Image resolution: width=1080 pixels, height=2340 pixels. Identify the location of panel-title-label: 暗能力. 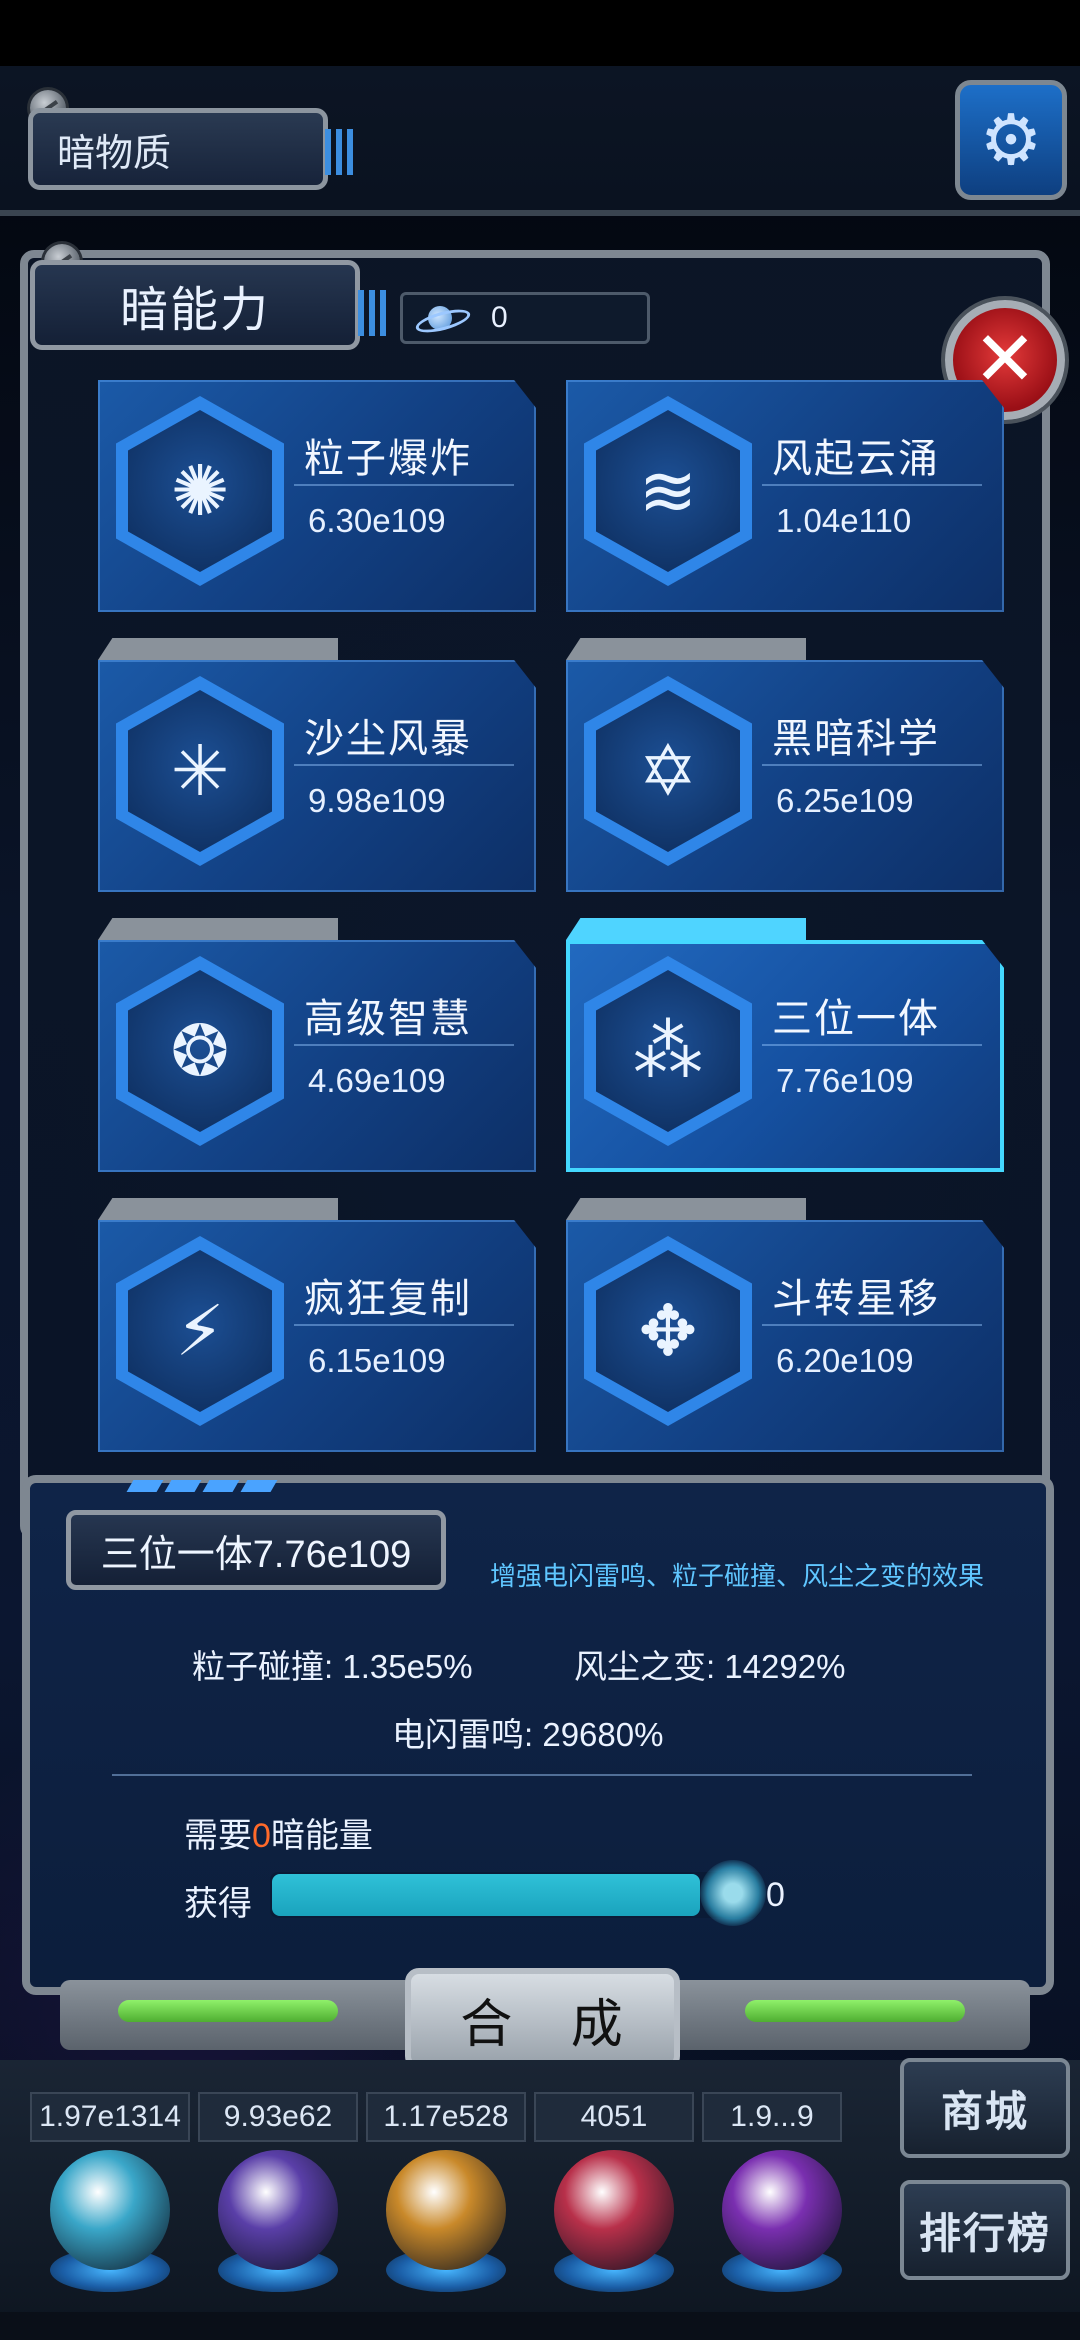
(194, 310).